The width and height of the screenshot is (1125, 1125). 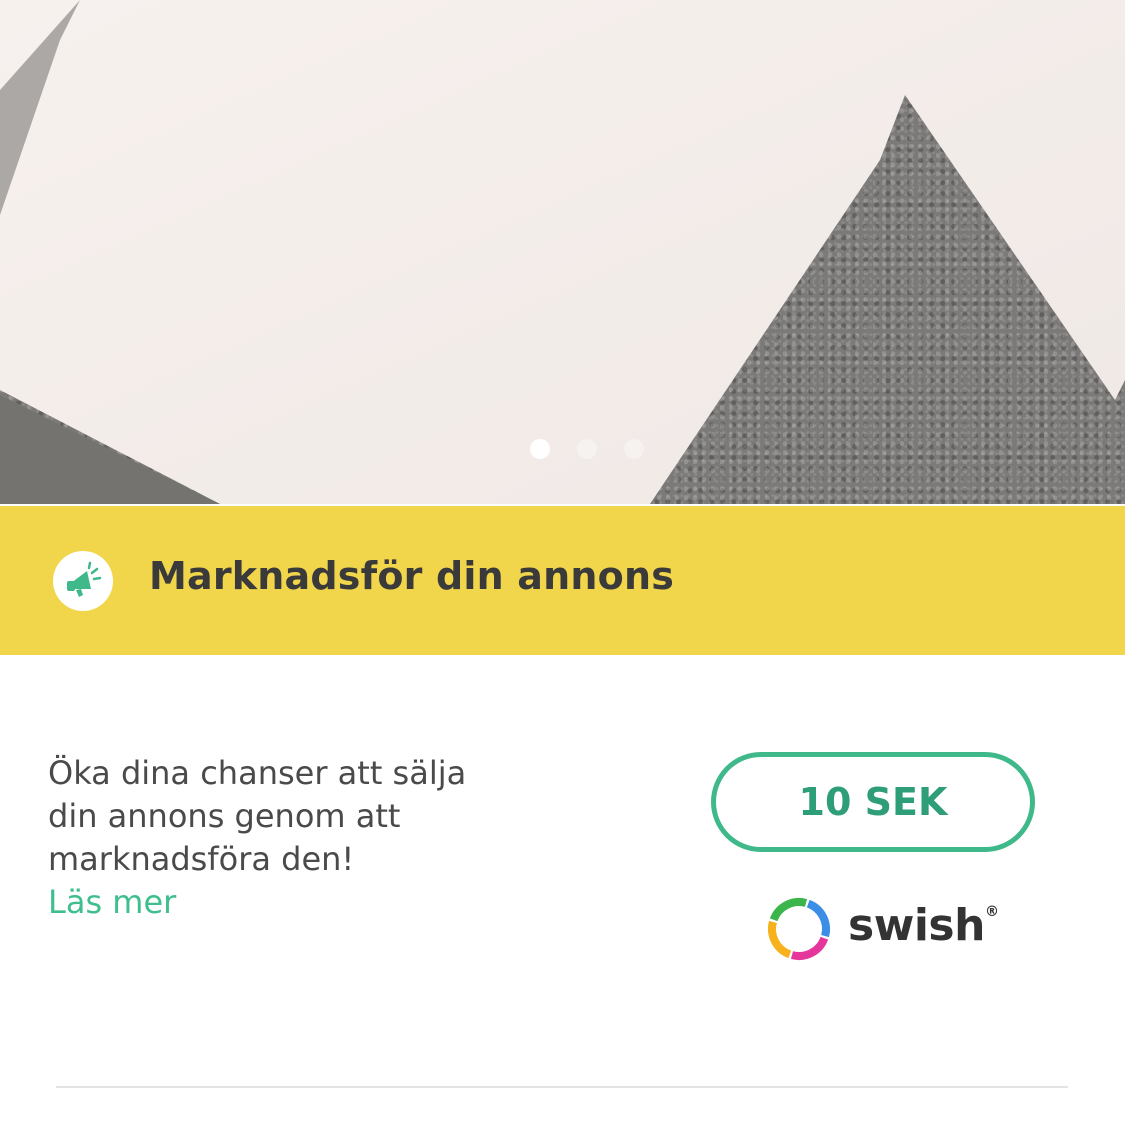 What do you see at coordinates (412, 576) in the screenshot?
I see `promote-title: Marknadsför din annons` at bounding box center [412, 576].